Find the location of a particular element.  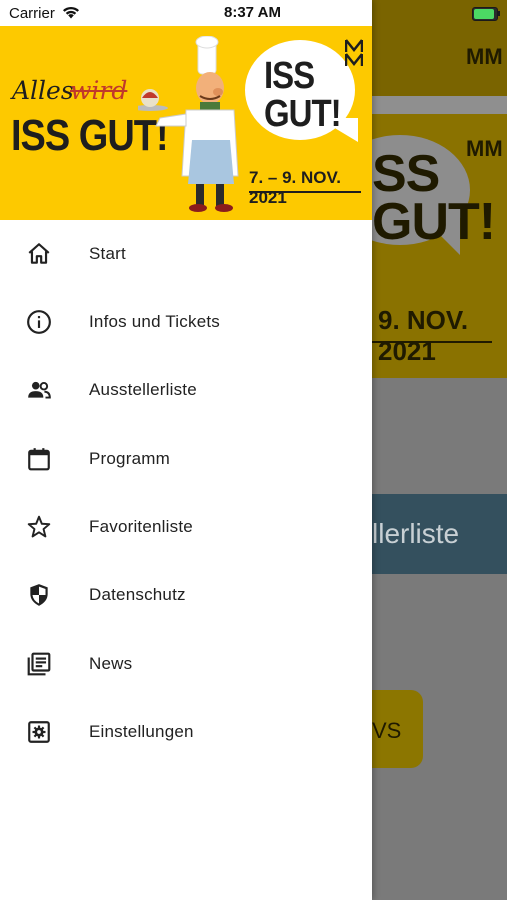

menu-item-datenschutz: Datenschutz is located at coordinates (186, 595).